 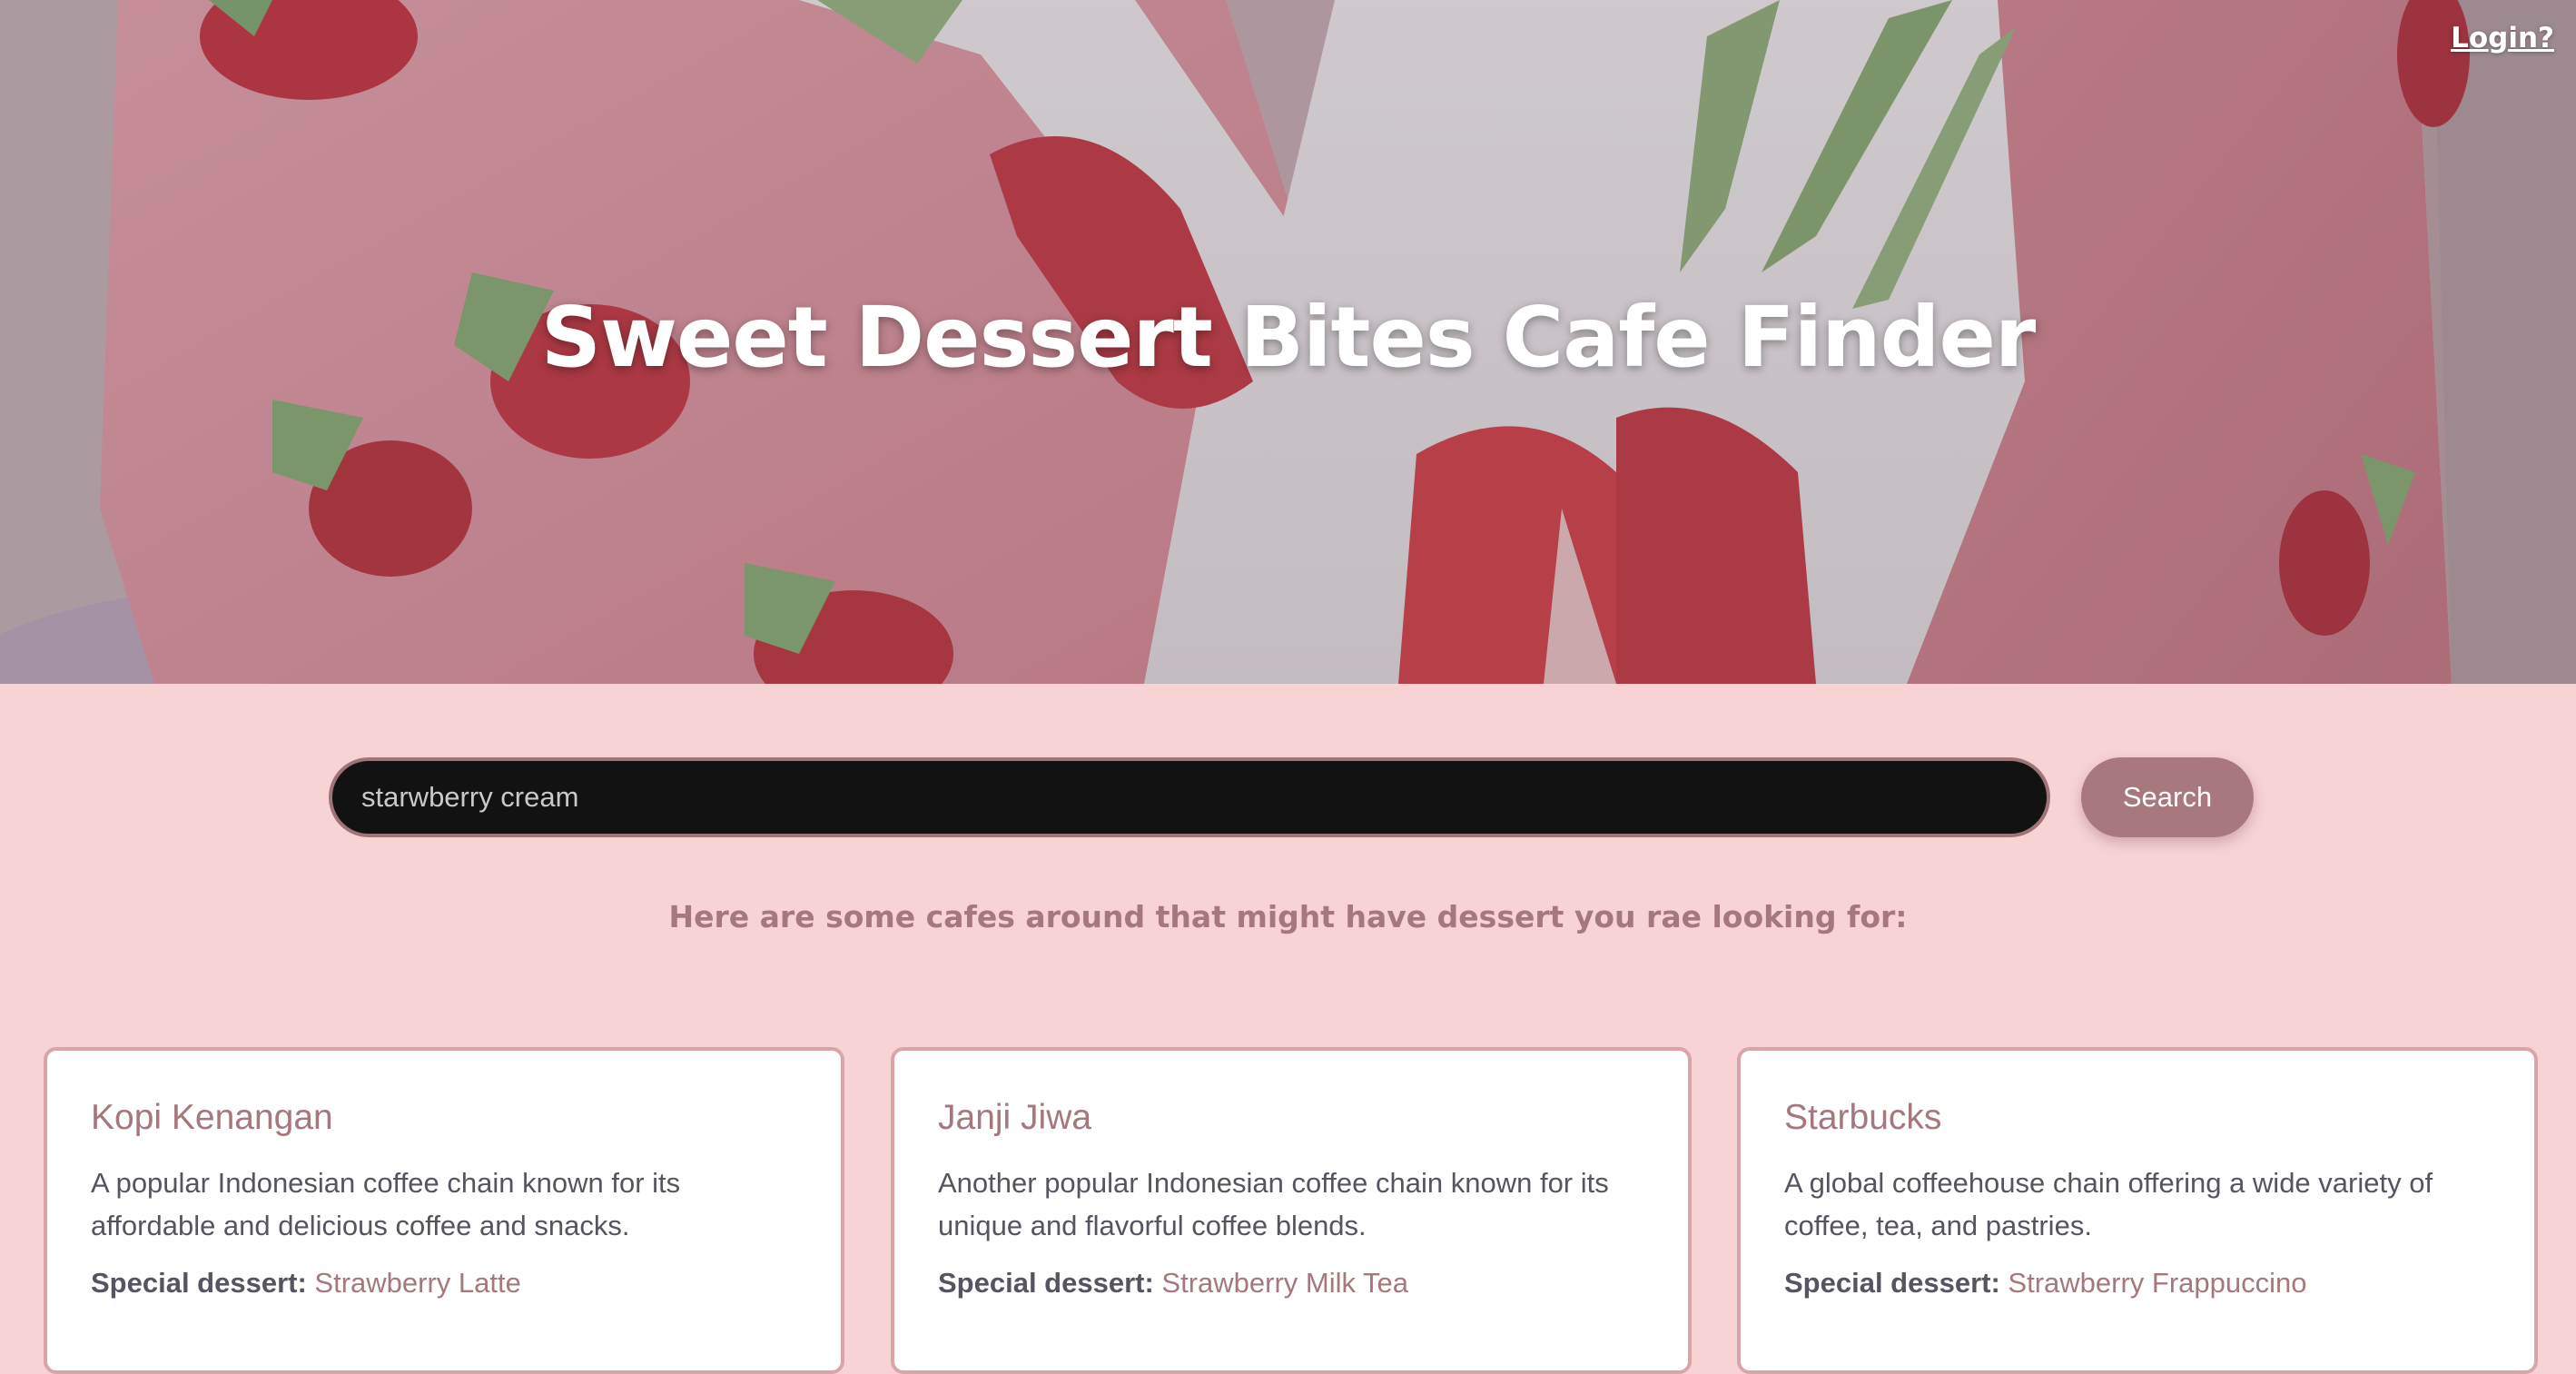 I want to click on special-dessert-value: Strawberry Milk Tea, so click(x=1285, y=1283).